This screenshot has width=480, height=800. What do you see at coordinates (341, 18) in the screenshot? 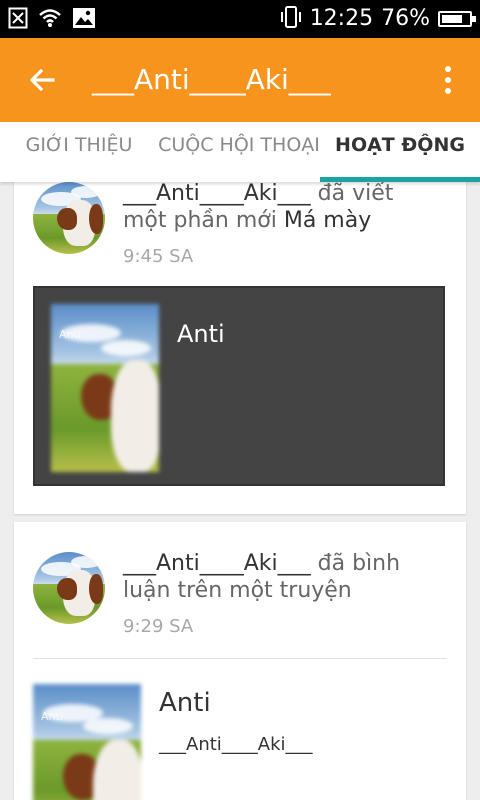
I see `status-time: 12:25` at bounding box center [341, 18].